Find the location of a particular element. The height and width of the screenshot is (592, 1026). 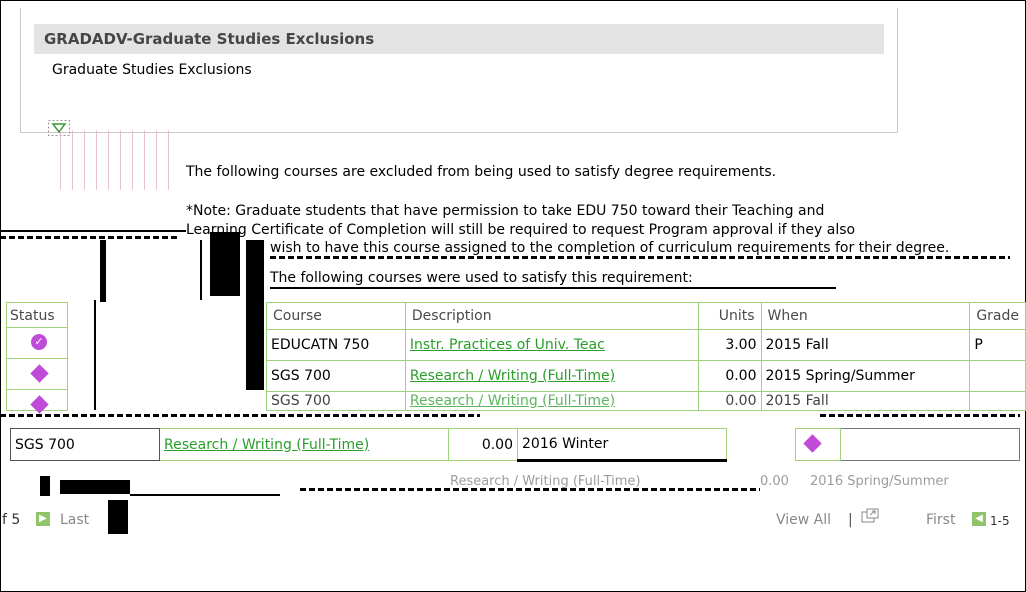

status-column: Status ✓ is located at coordinates (37, 358).